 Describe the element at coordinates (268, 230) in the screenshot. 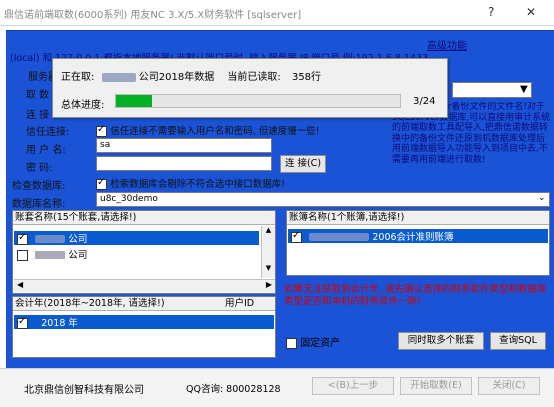

I see `scroll-up-icon: ▲` at that location.